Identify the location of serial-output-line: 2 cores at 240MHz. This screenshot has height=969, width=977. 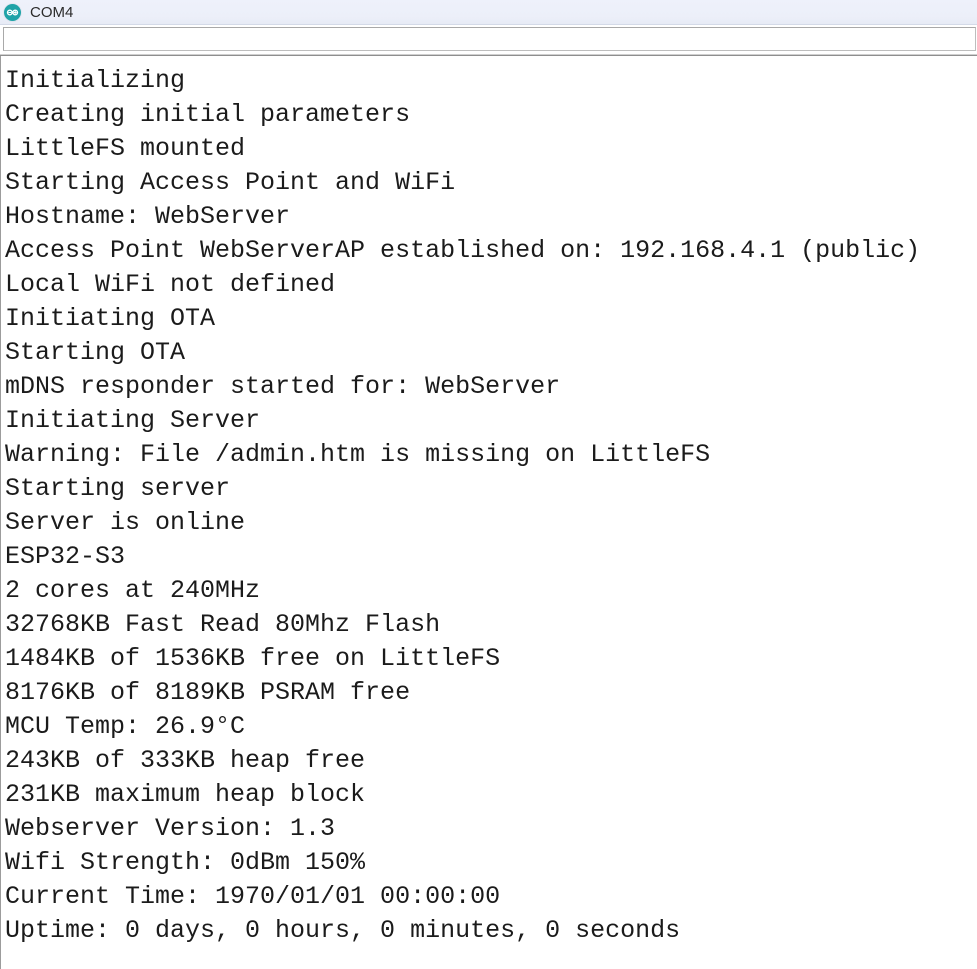
(133, 590).